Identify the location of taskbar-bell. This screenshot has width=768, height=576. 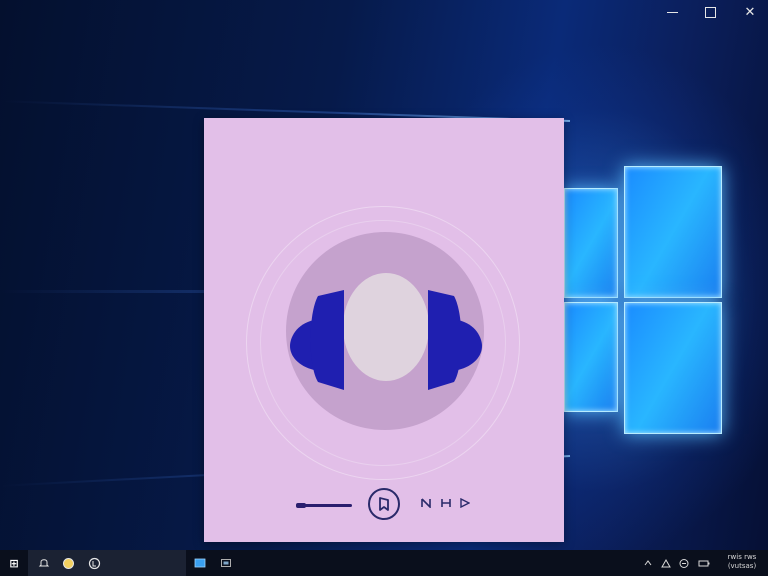
(44, 563).